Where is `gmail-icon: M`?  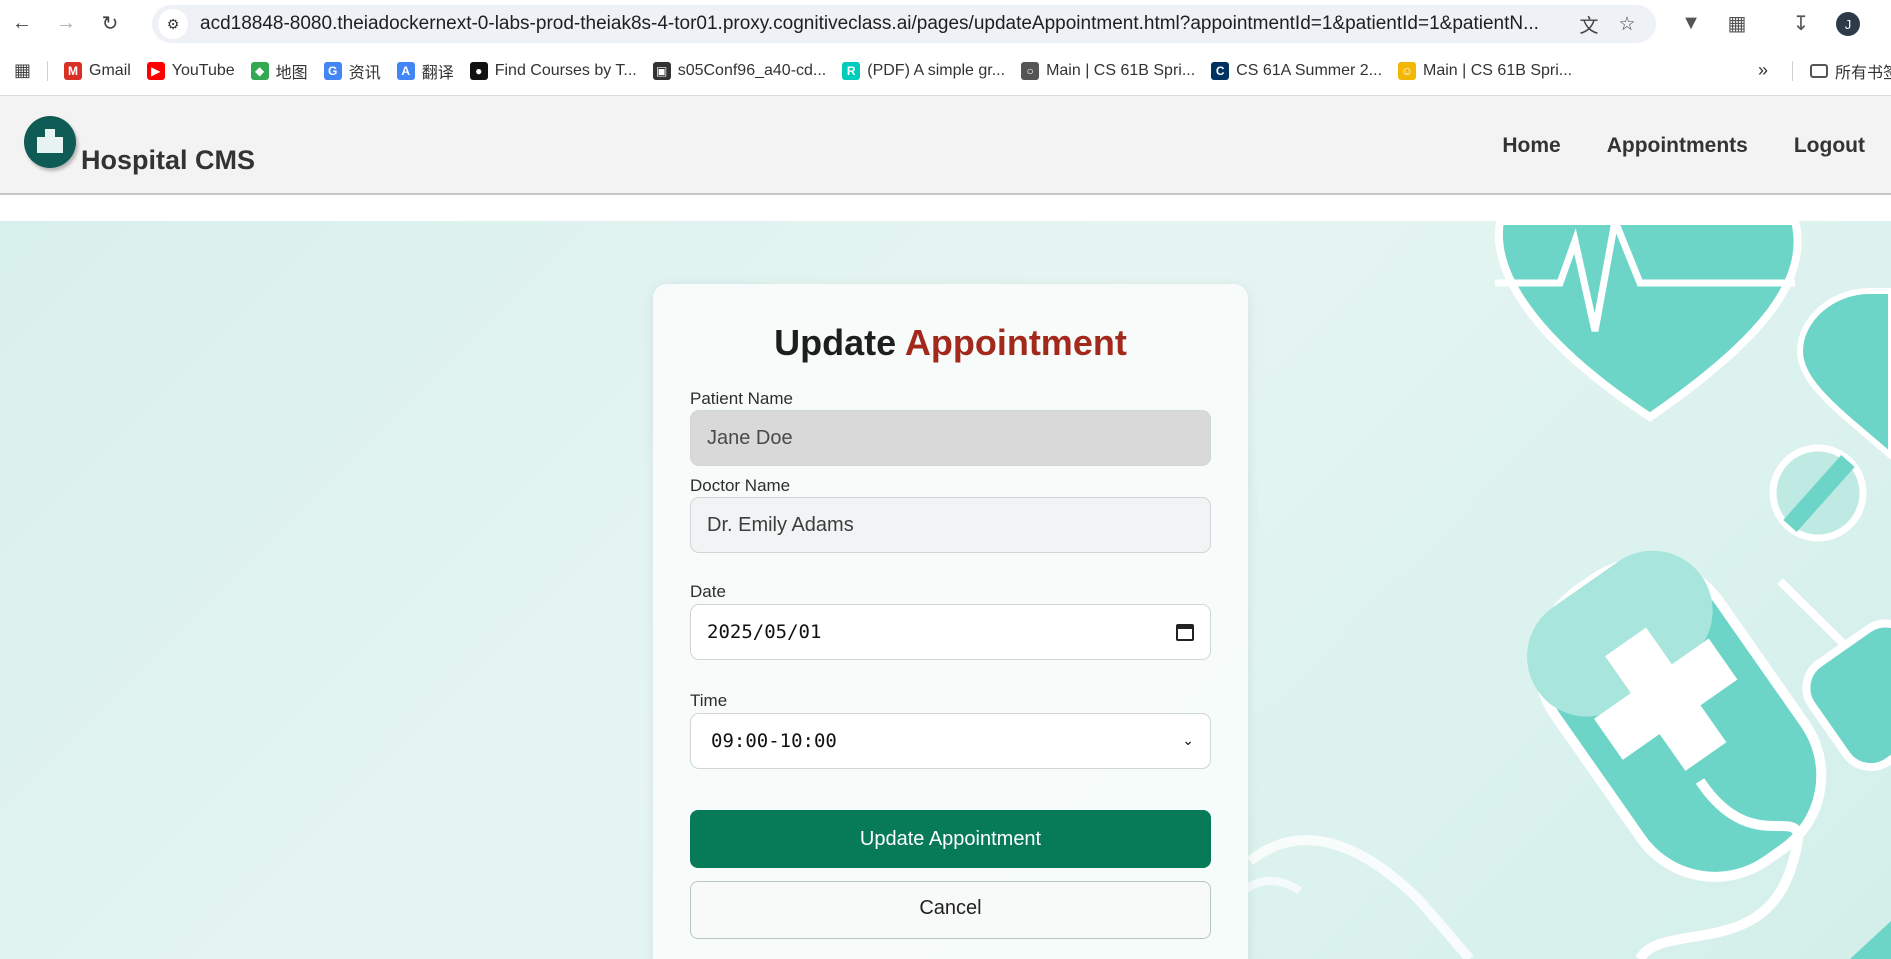
gmail-icon: M is located at coordinates (73, 70).